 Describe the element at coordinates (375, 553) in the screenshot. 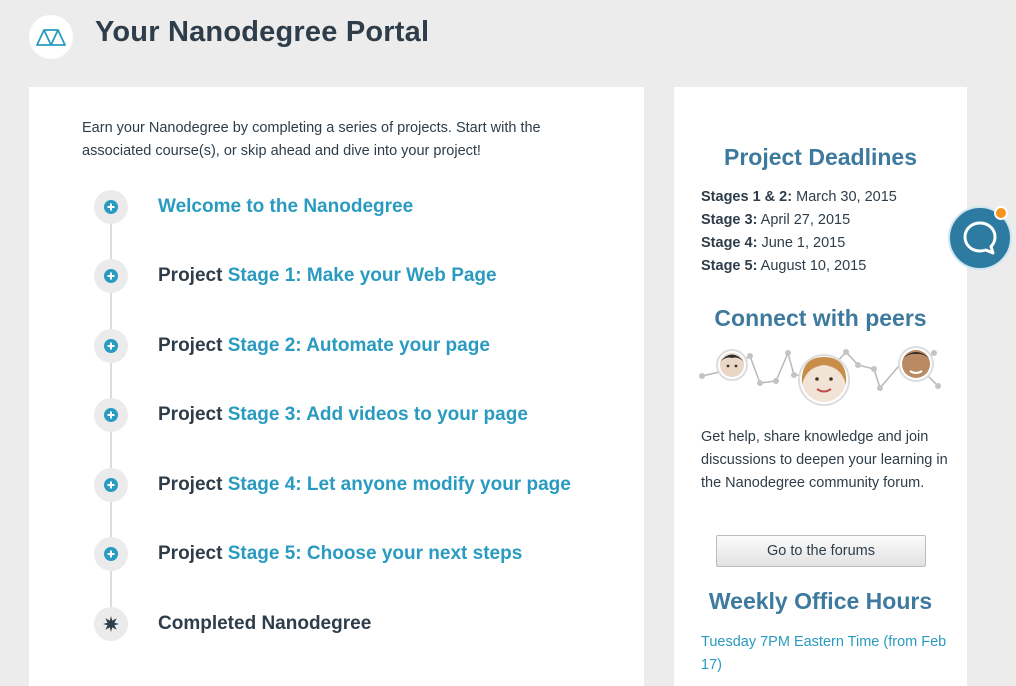

I see `stage-link: Stage 5: Choose your next steps` at that location.